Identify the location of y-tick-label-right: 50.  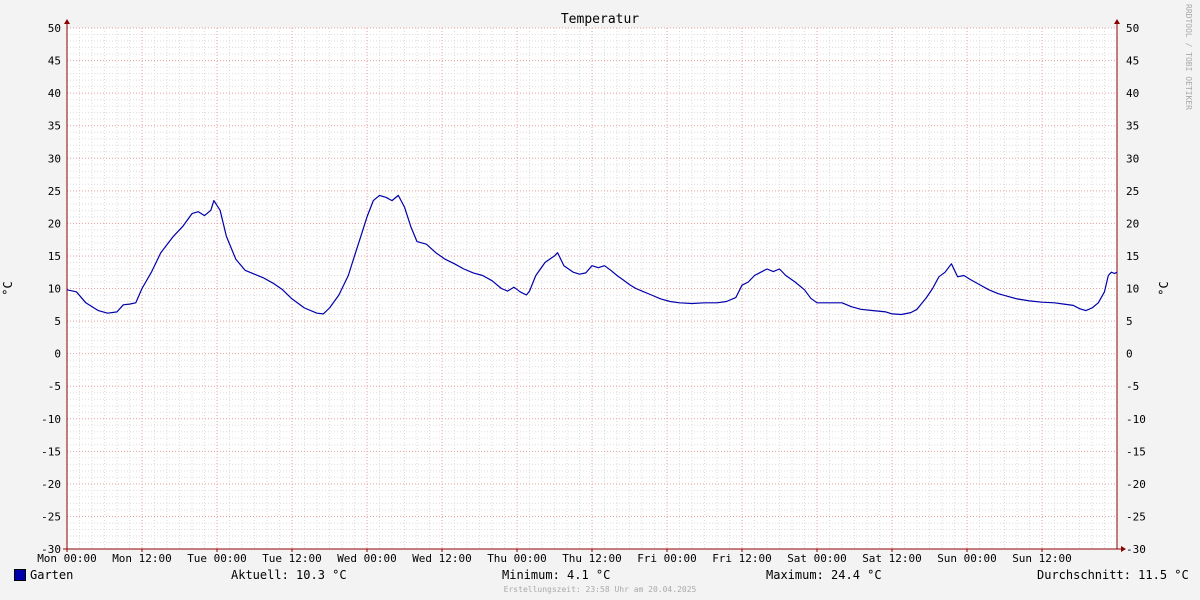
(1132, 28).